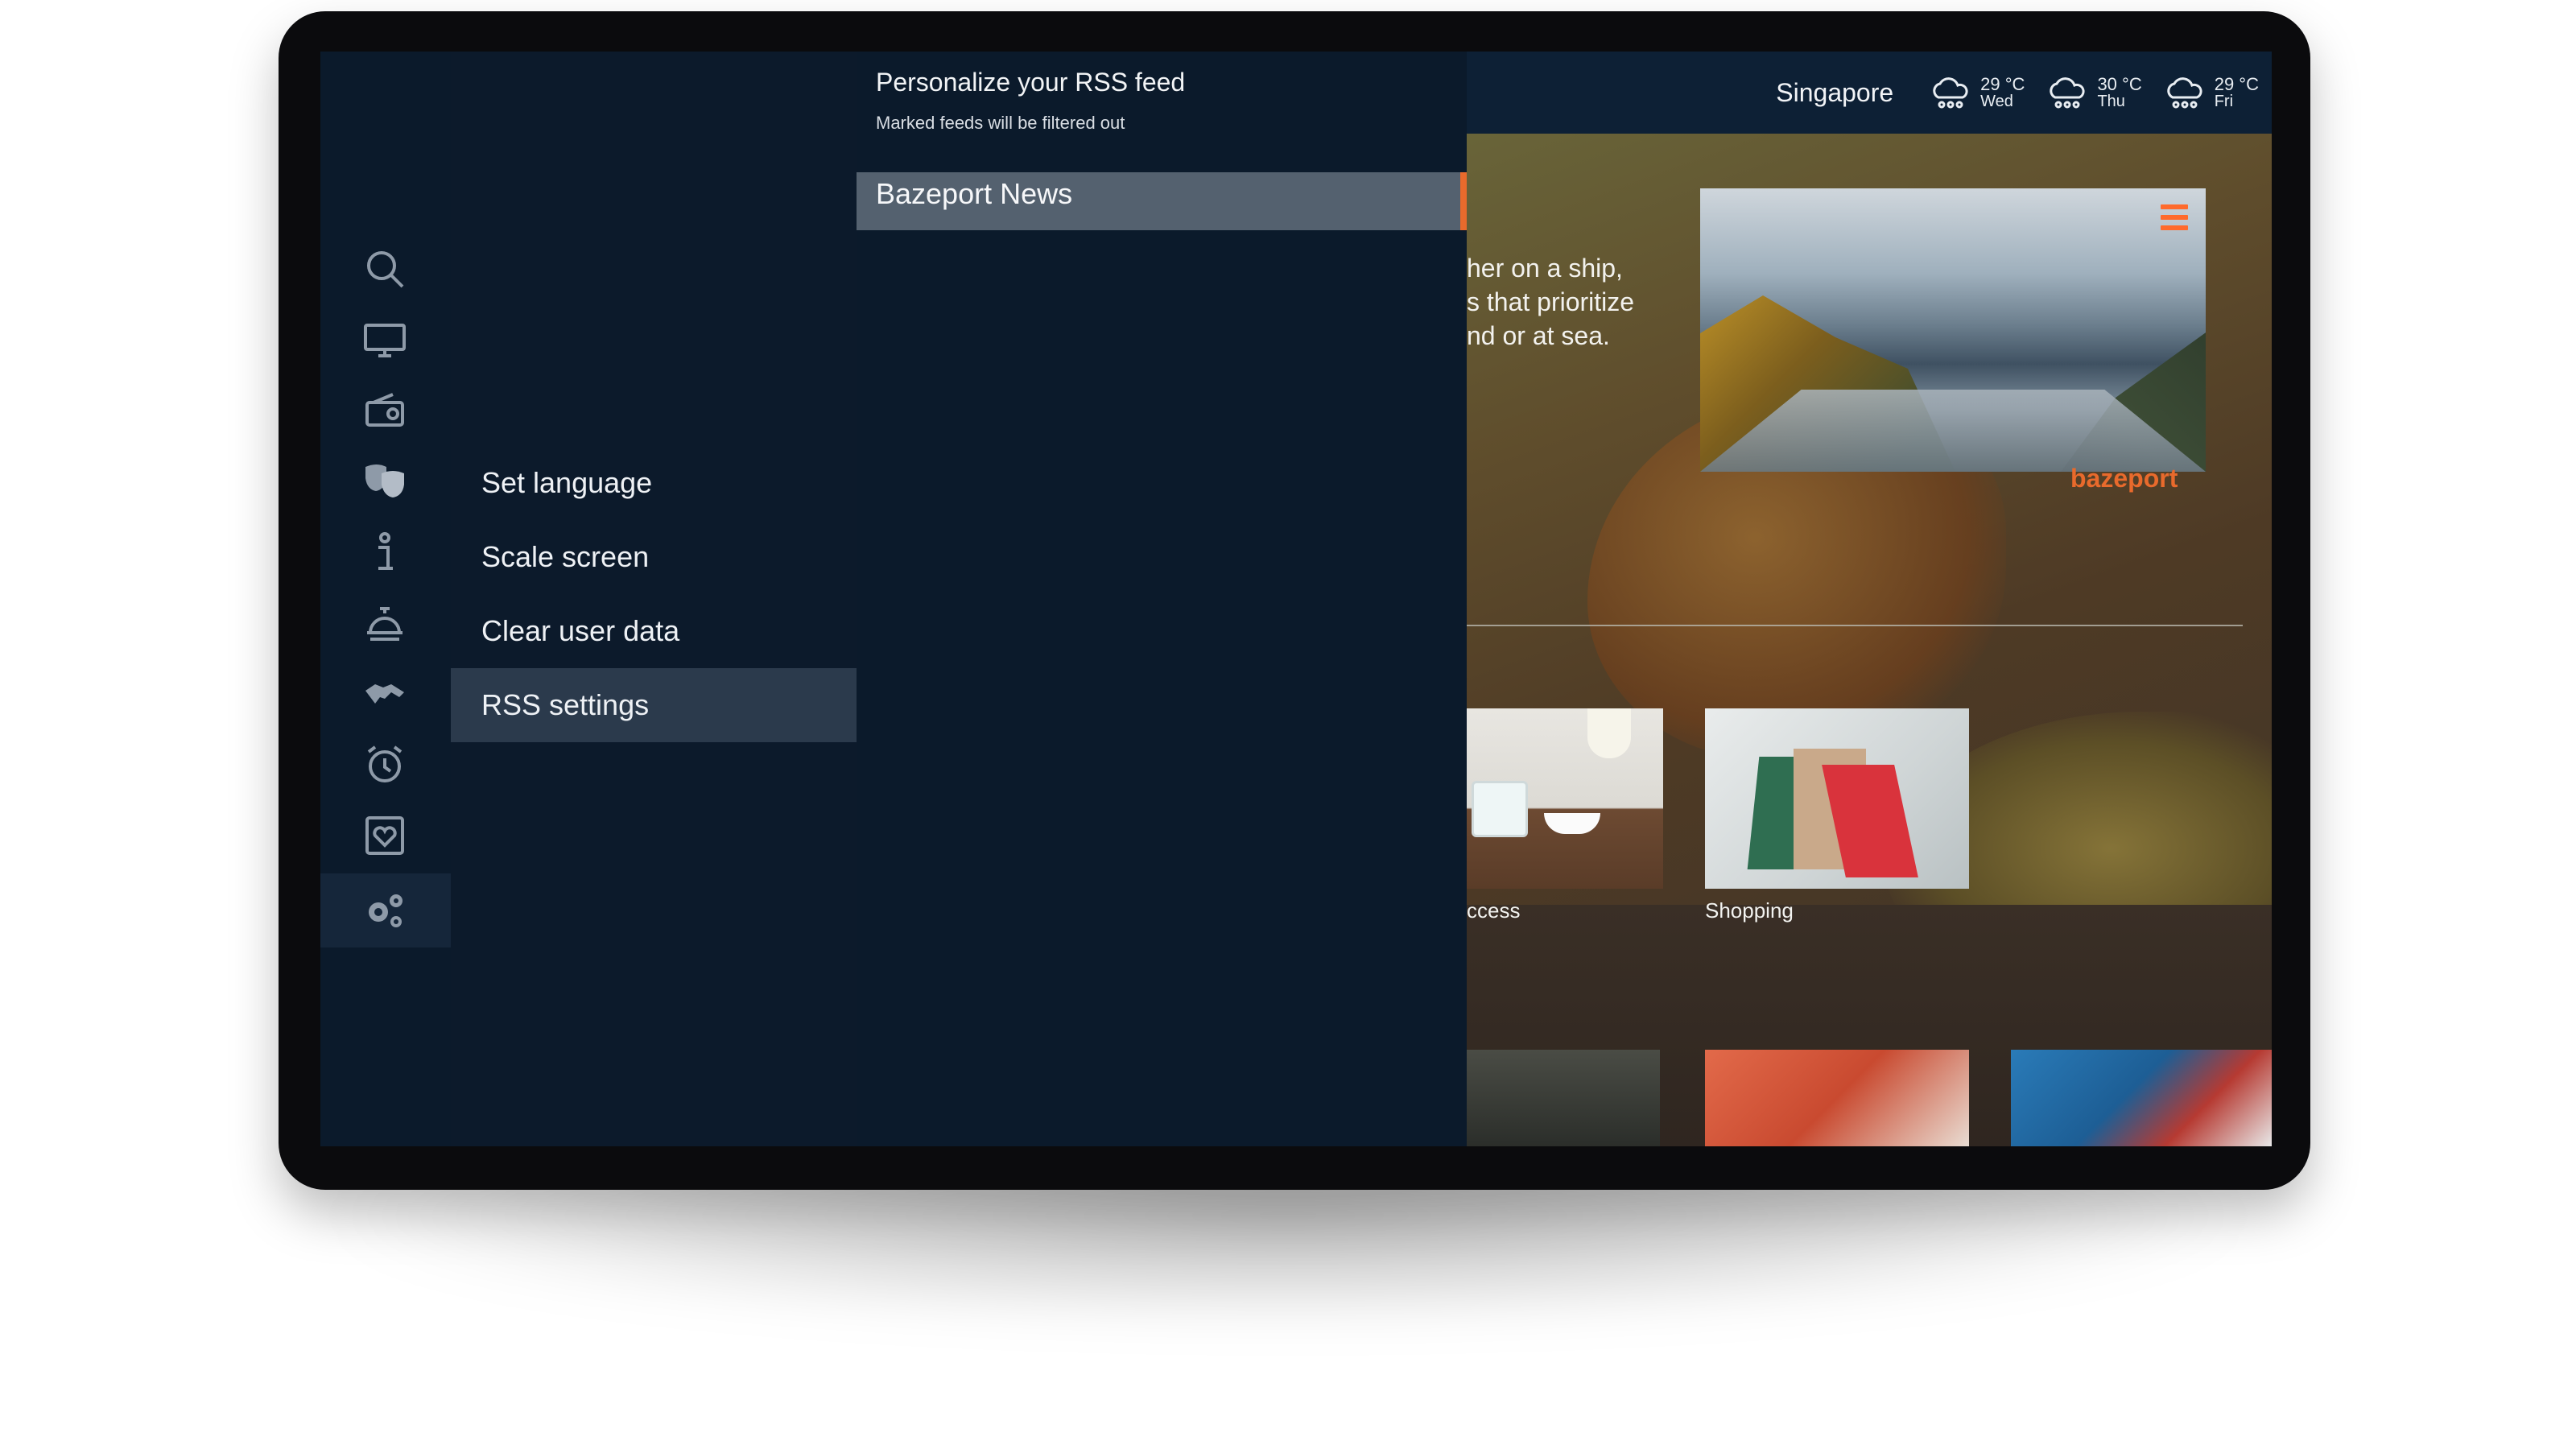  I want to click on sidebar-item-favorites, so click(385, 835).